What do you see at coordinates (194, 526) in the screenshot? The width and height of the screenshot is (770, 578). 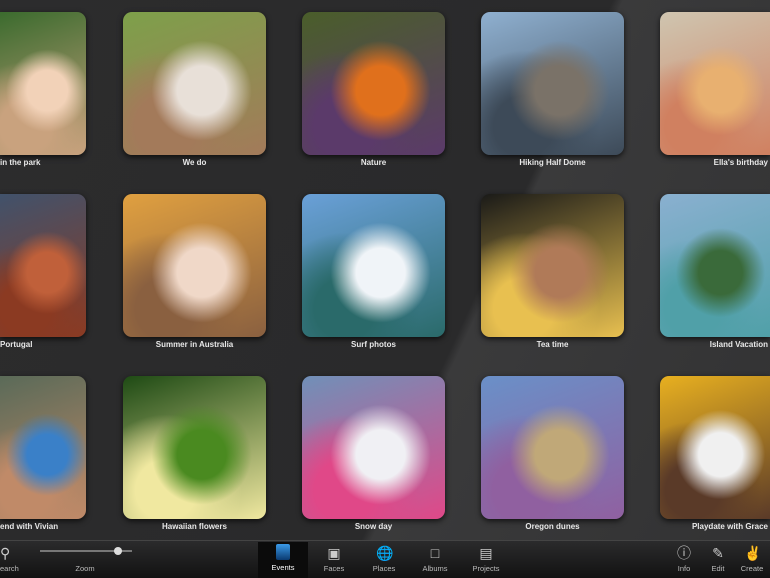 I see `event-title: Hawaiian flowers` at bounding box center [194, 526].